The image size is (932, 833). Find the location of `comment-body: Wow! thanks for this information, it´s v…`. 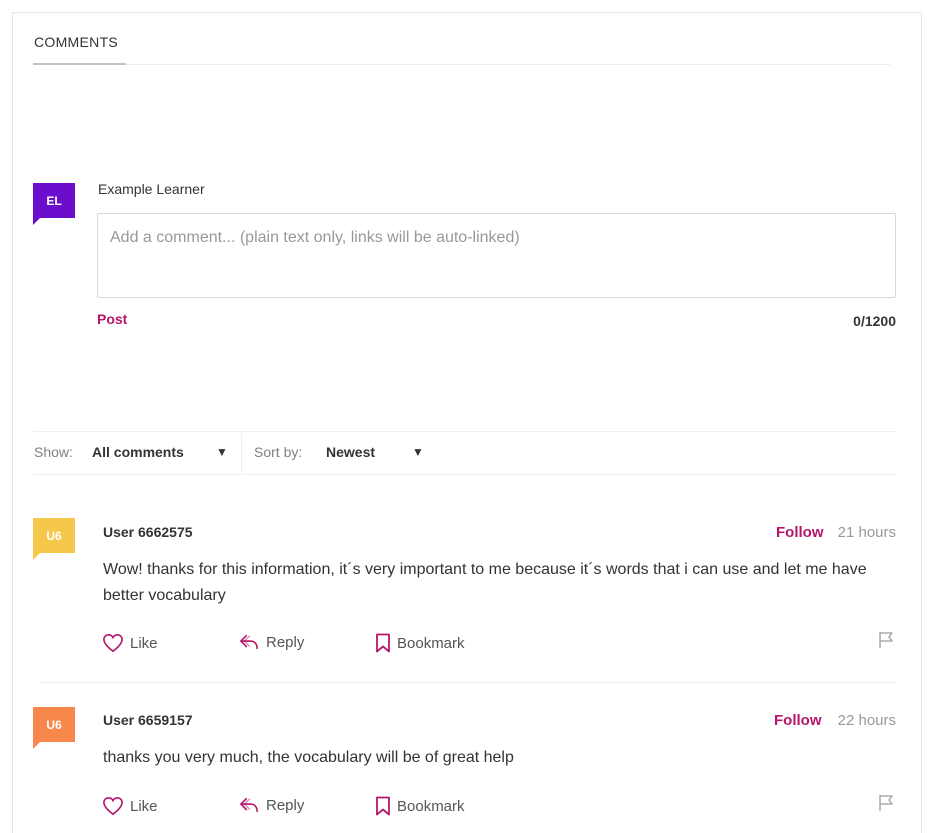

comment-body: Wow! thanks for this information, it´s v… is located at coordinates (485, 582).